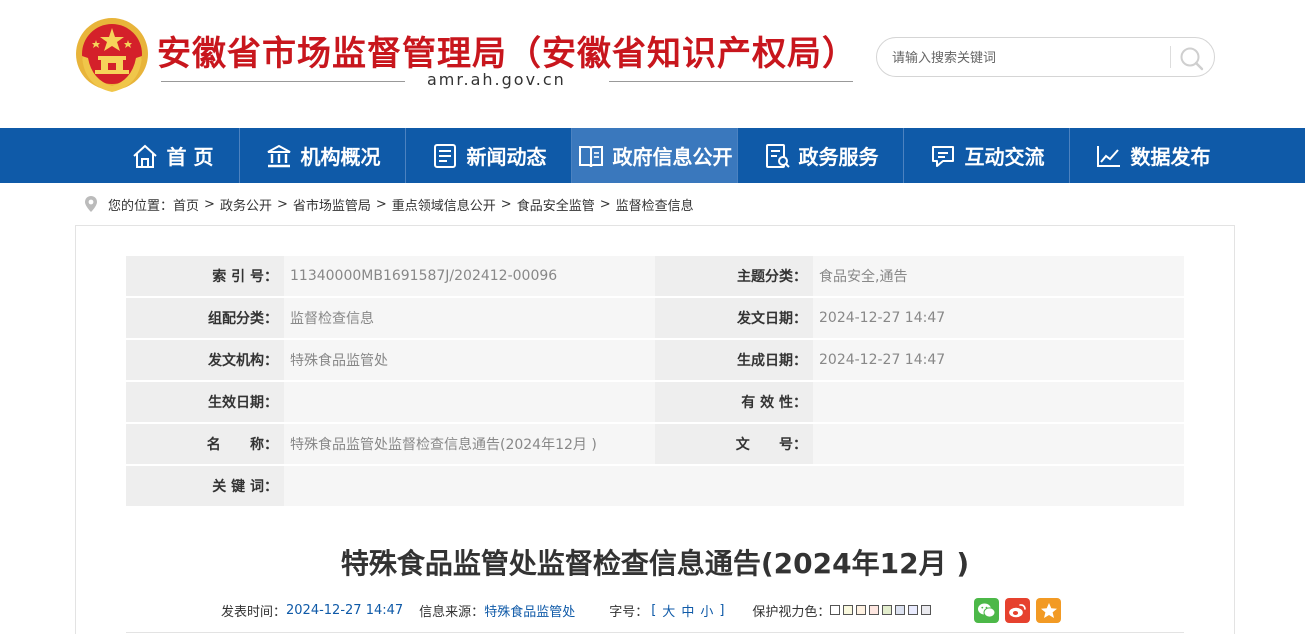  I want to click on eye-care-color-control: 保护视力色：, so click(843, 610).